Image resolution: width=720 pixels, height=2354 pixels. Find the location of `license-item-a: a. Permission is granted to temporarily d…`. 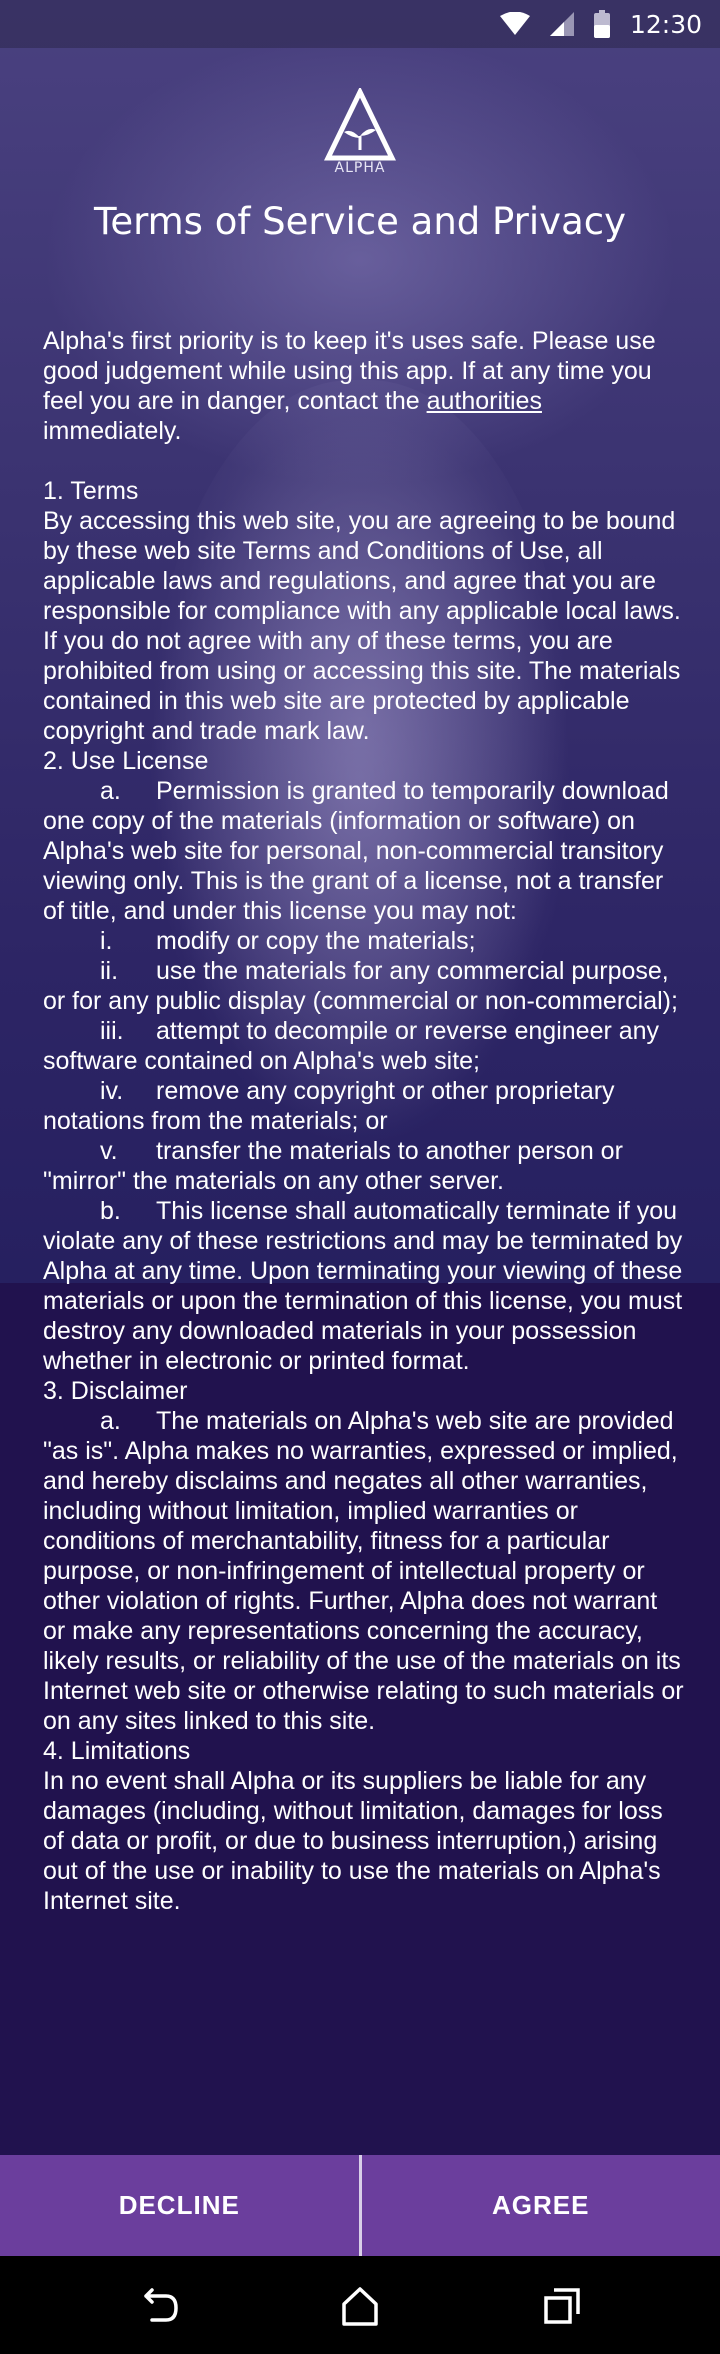

license-item-a: a. Permission is granted to temporarily d… is located at coordinates (356, 851).